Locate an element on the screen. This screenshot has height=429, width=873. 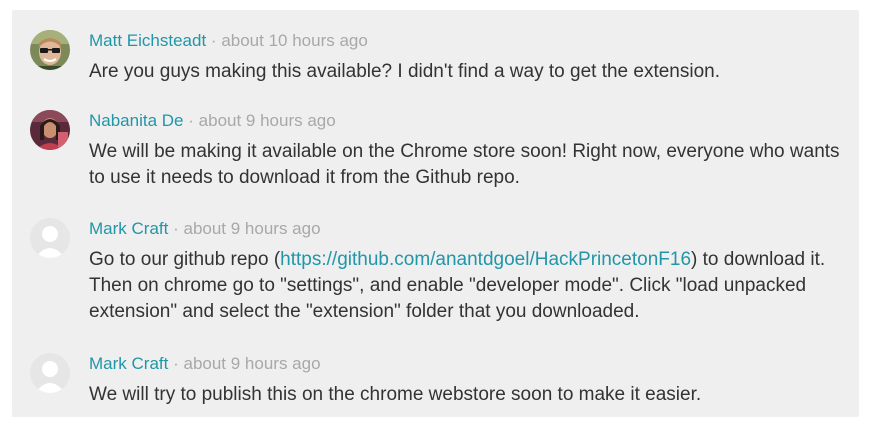
comment-meta: Nabanita De · about 9 hours ago is located at coordinates (212, 121).